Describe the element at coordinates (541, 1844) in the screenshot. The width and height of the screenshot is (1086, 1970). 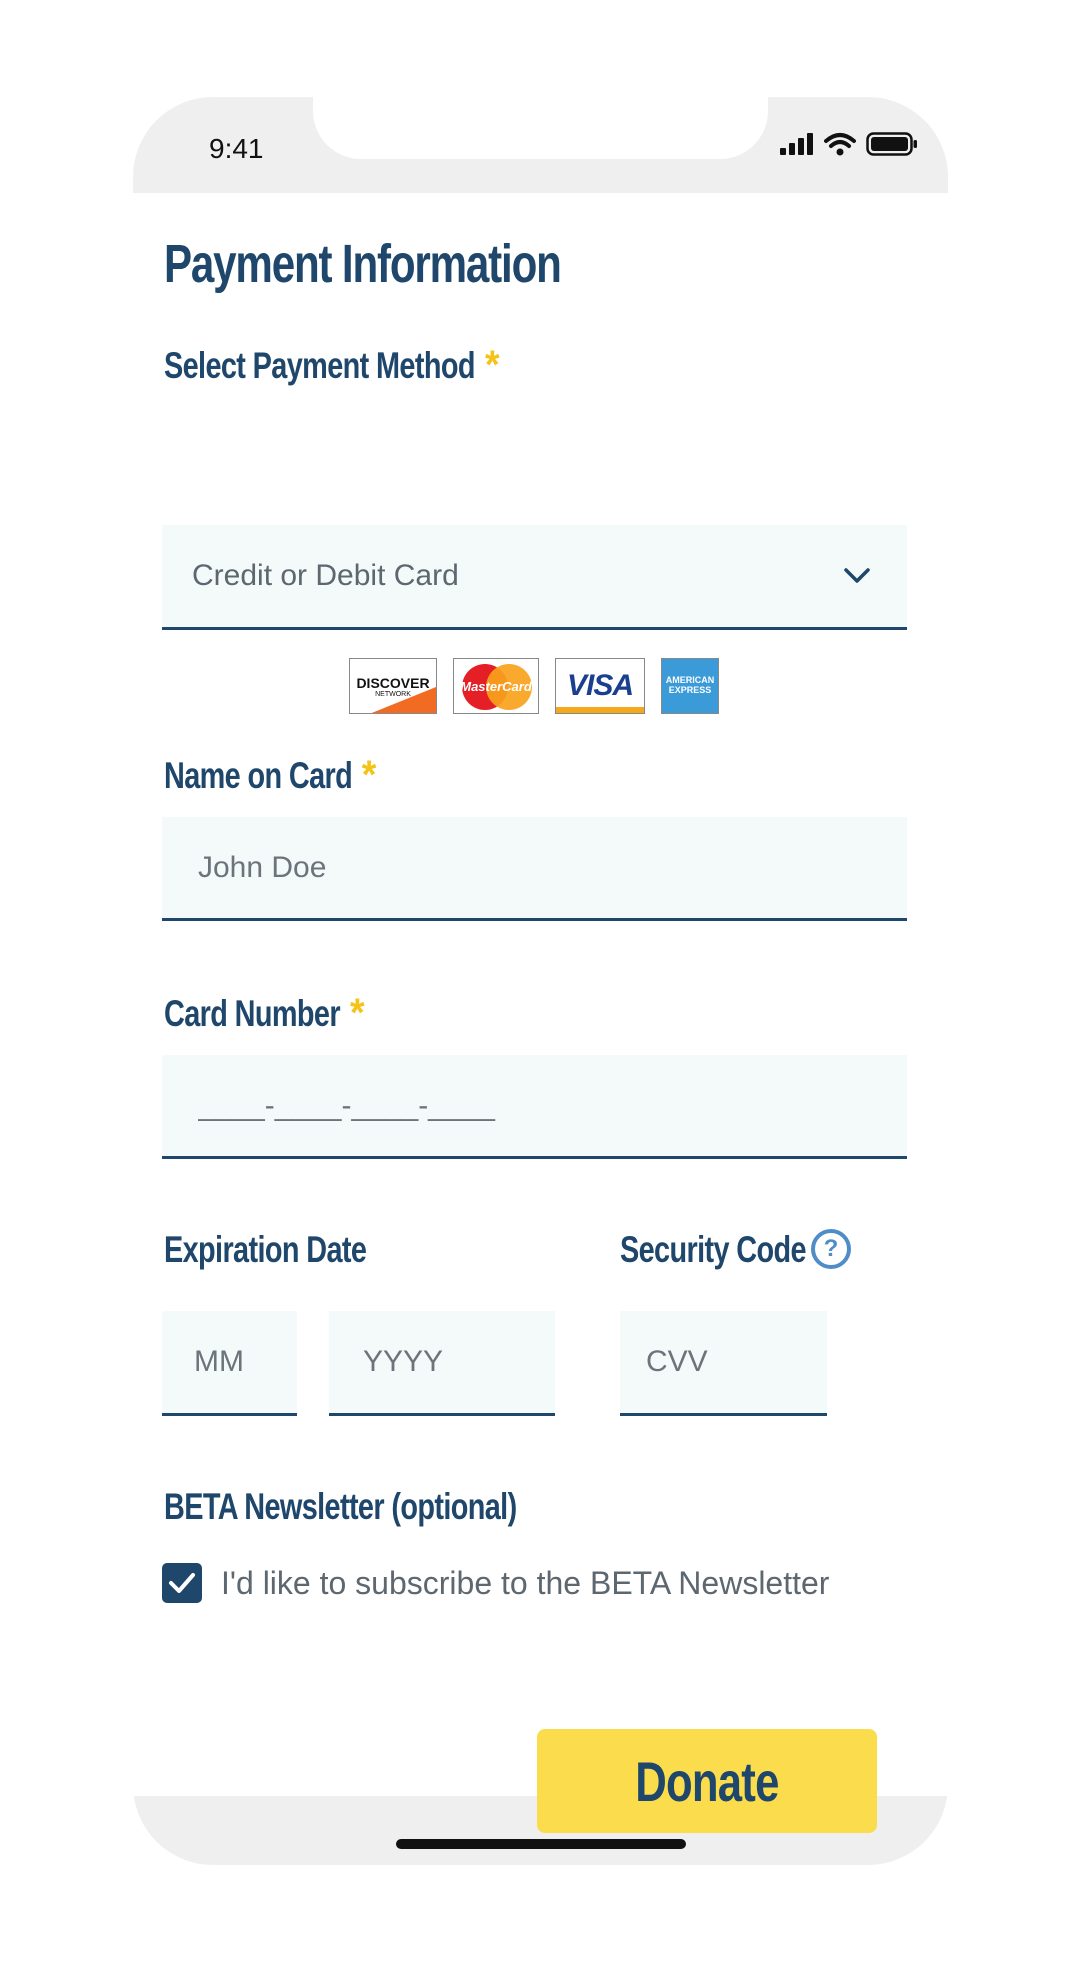
I see `home-indicator` at that location.